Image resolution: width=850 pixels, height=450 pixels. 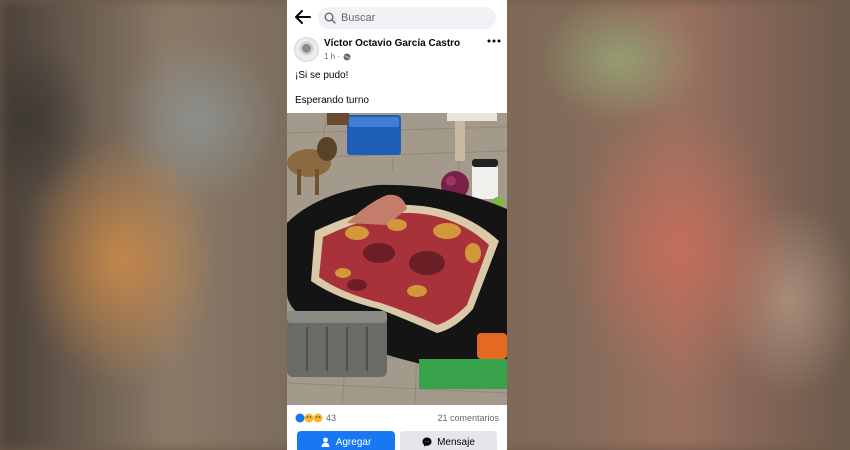 What do you see at coordinates (494, 41) in the screenshot?
I see `more-options-icon` at bounding box center [494, 41].